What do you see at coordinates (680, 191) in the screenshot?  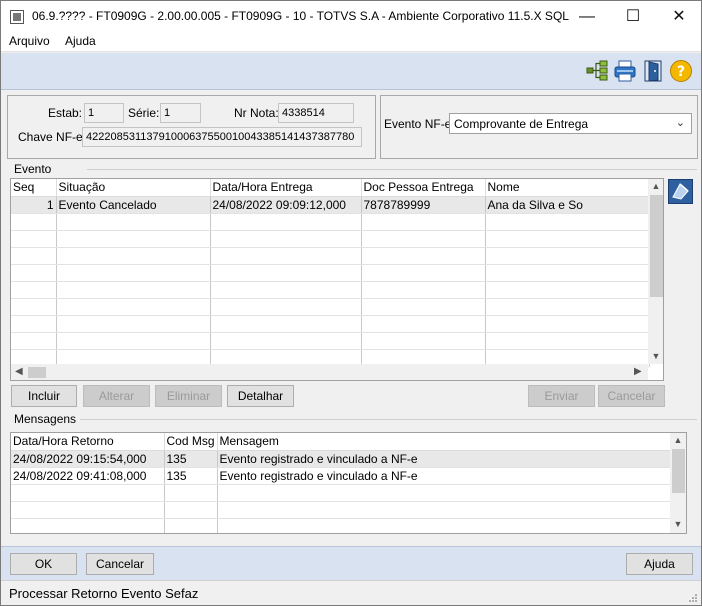 I see `grid-side-action-icon` at bounding box center [680, 191].